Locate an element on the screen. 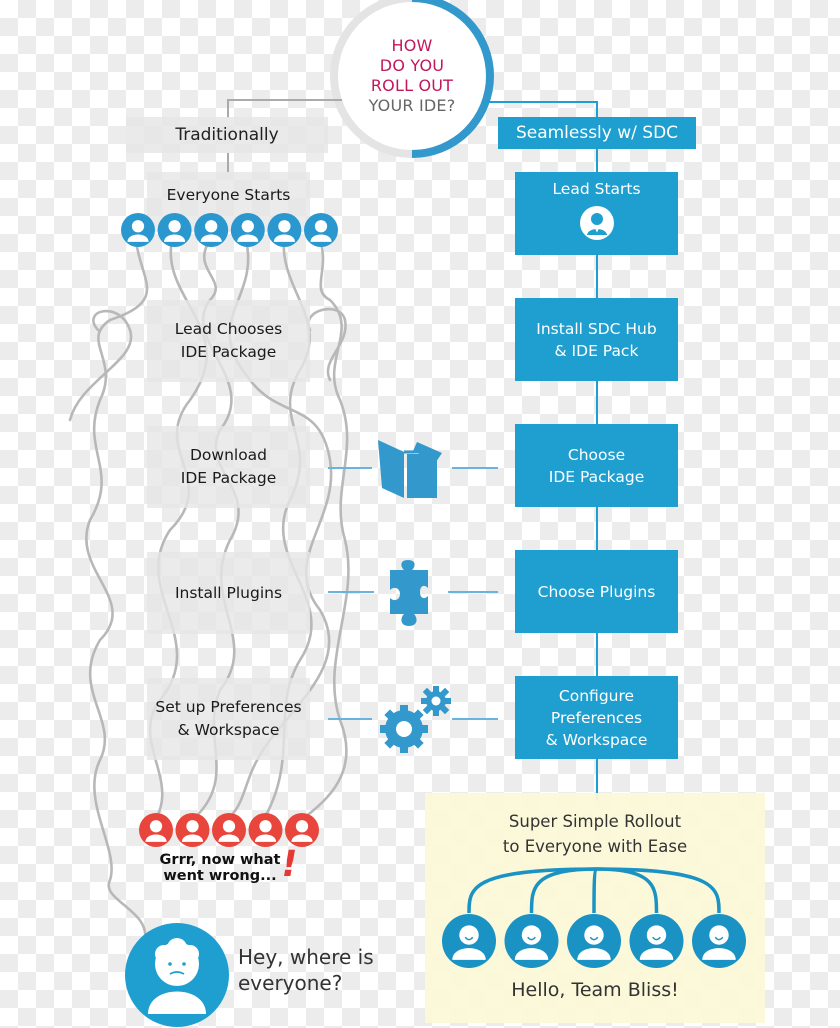 The height and width of the screenshot is (1028, 840). lead-user-icon is located at coordinates (596, 222).